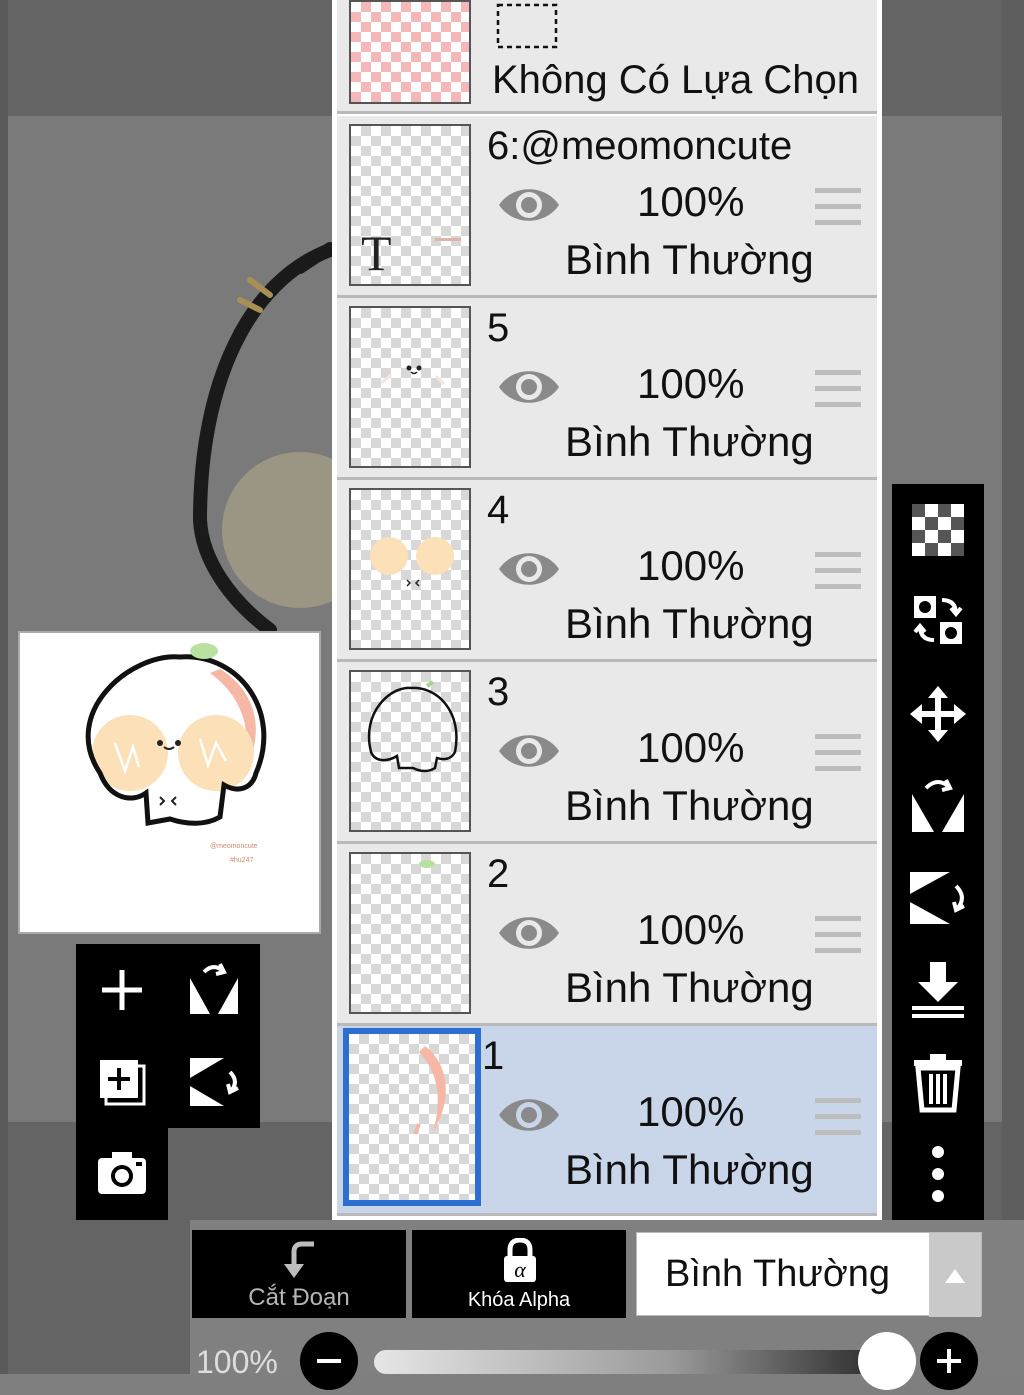  What do you see at coordinates (122, 1082) in the screenshot?
I see `duplicate-layer-icon` at bounding box center [122, 1082].